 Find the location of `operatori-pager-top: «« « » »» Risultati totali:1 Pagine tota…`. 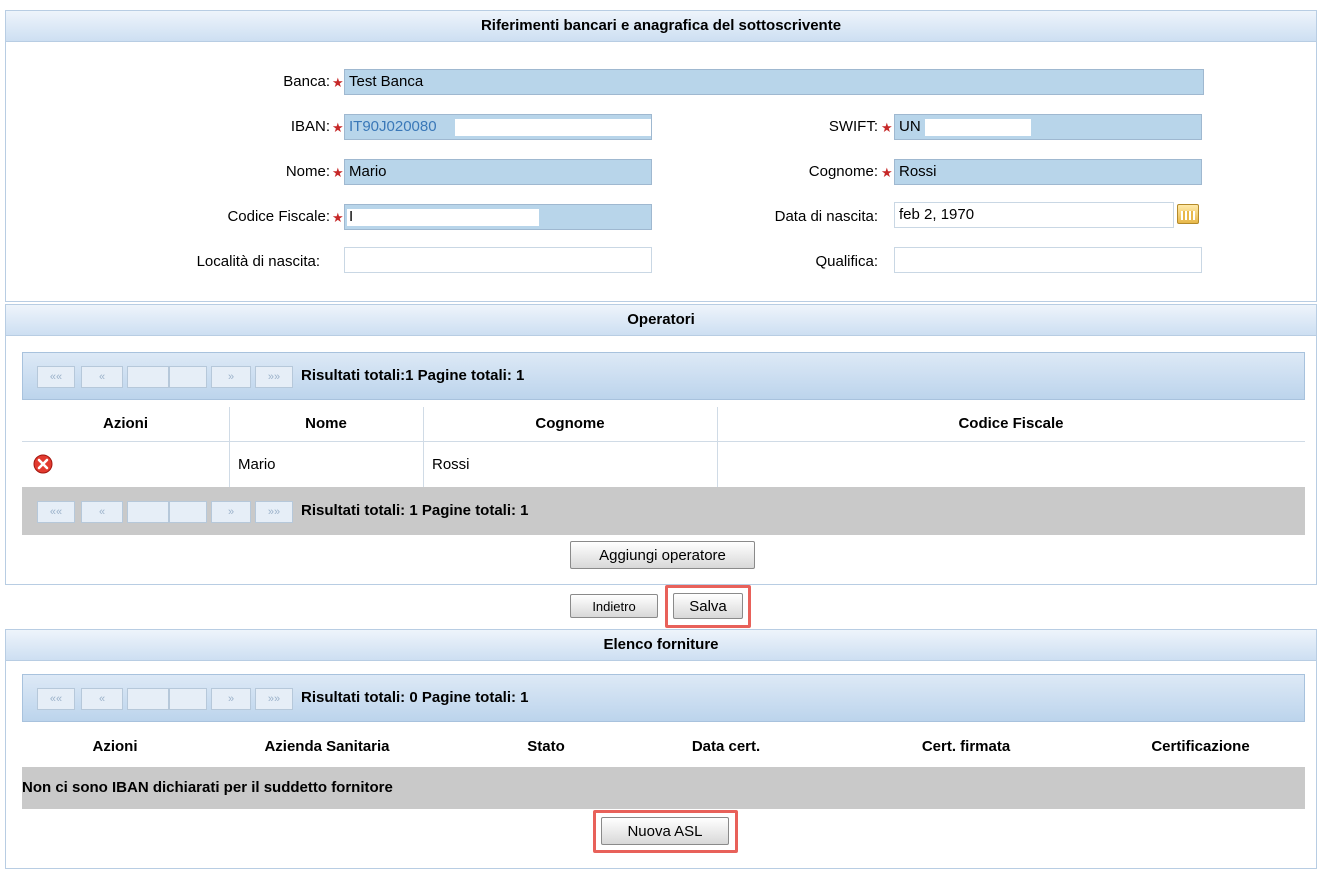

operatori-pager-top: «« « » »» Risultati totali:1 Pagine tota… is located at coordinates (663, 376).